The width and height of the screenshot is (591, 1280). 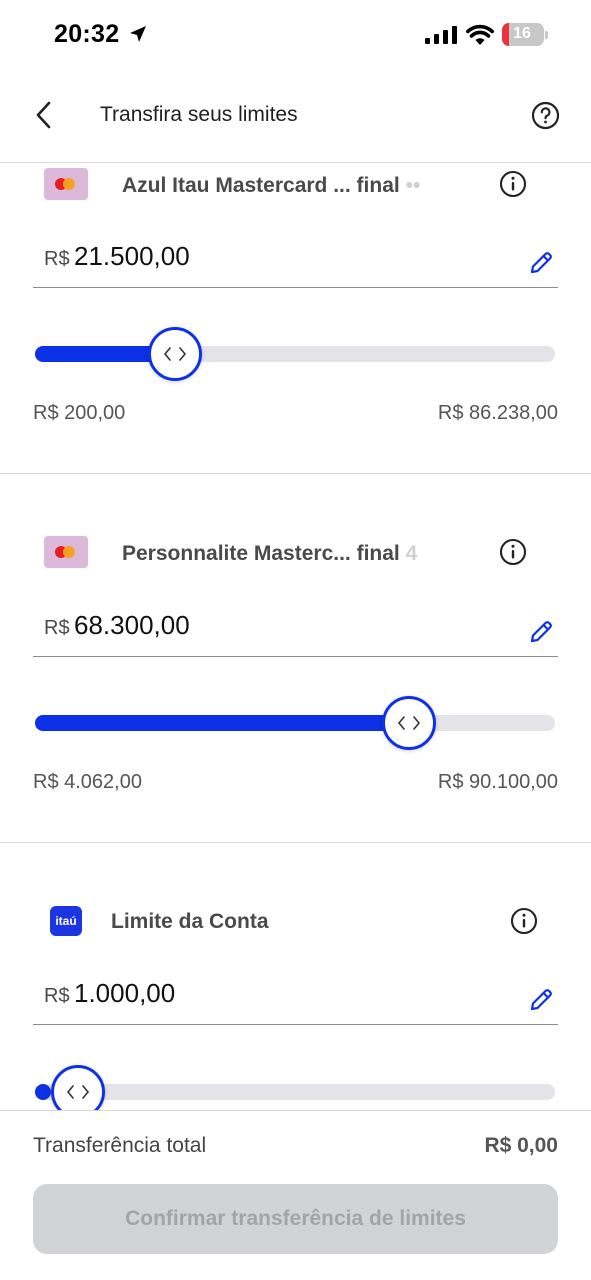 I want to click on card-name: Personnalite Masterc... final 4, so click(x=270, y=553).